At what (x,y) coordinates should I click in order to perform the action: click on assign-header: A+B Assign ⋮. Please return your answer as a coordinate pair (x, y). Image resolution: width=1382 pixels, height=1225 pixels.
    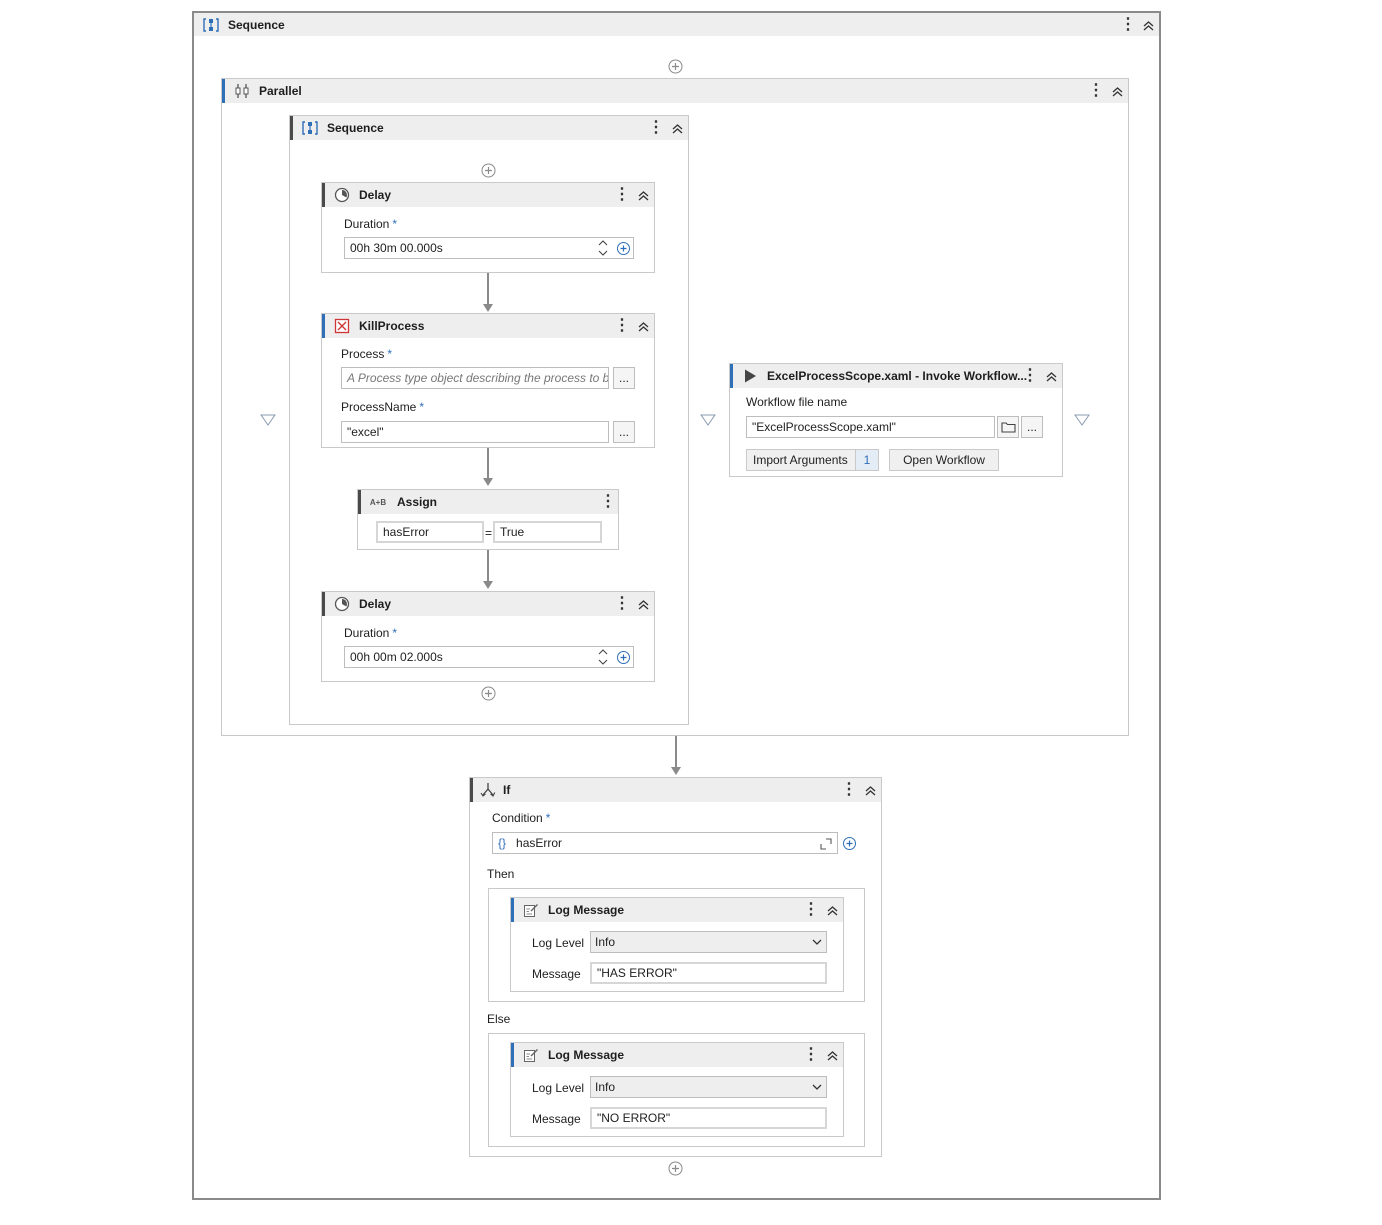
    Looking at the image, I should click on (488, 502).